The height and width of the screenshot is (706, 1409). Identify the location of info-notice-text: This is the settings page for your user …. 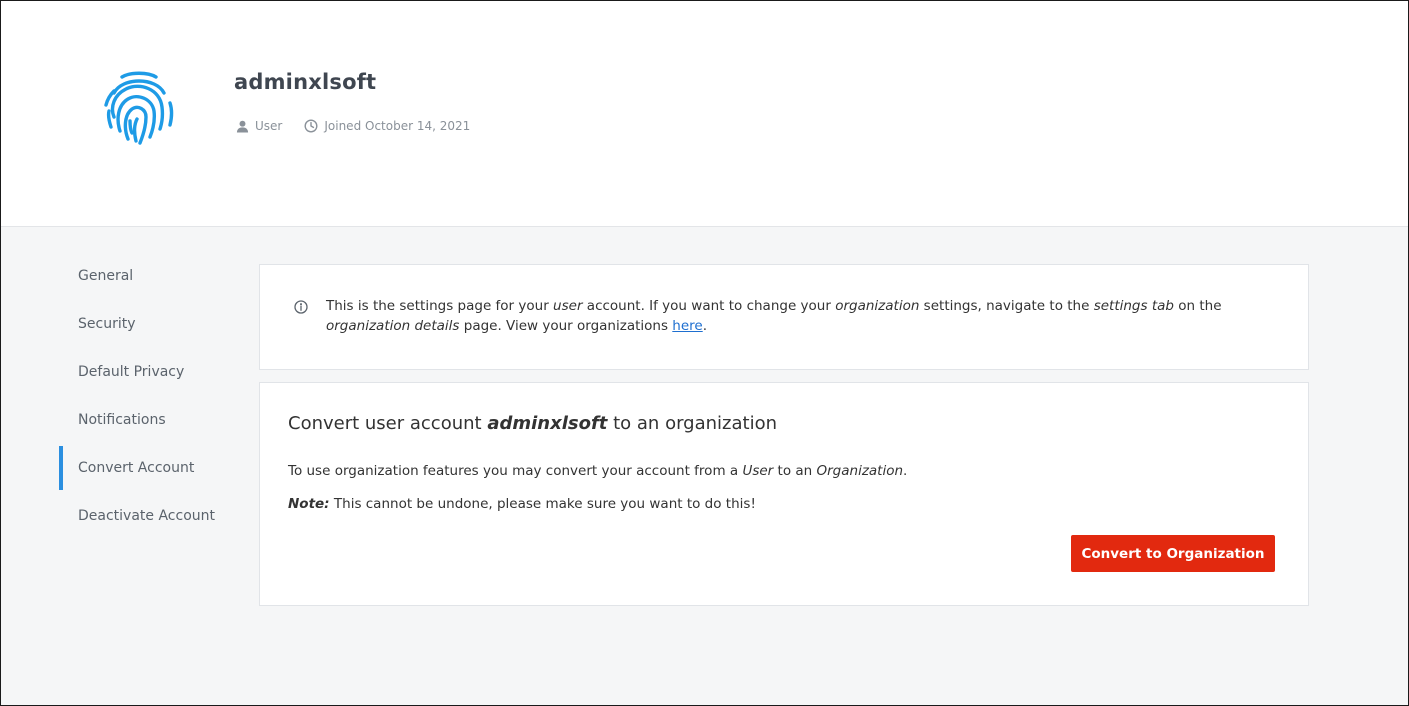
(774, 316).